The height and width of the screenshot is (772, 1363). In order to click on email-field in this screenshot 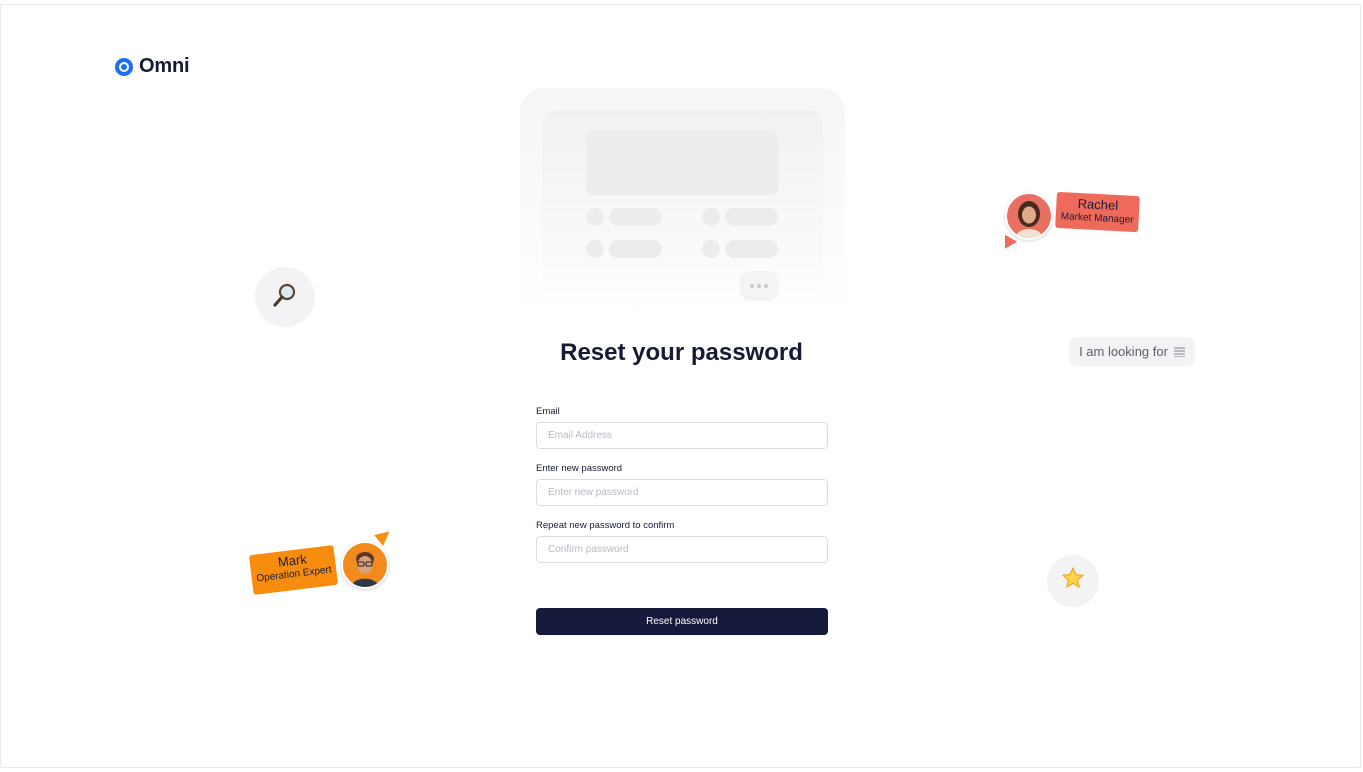, I will do `click(682, 435)`.